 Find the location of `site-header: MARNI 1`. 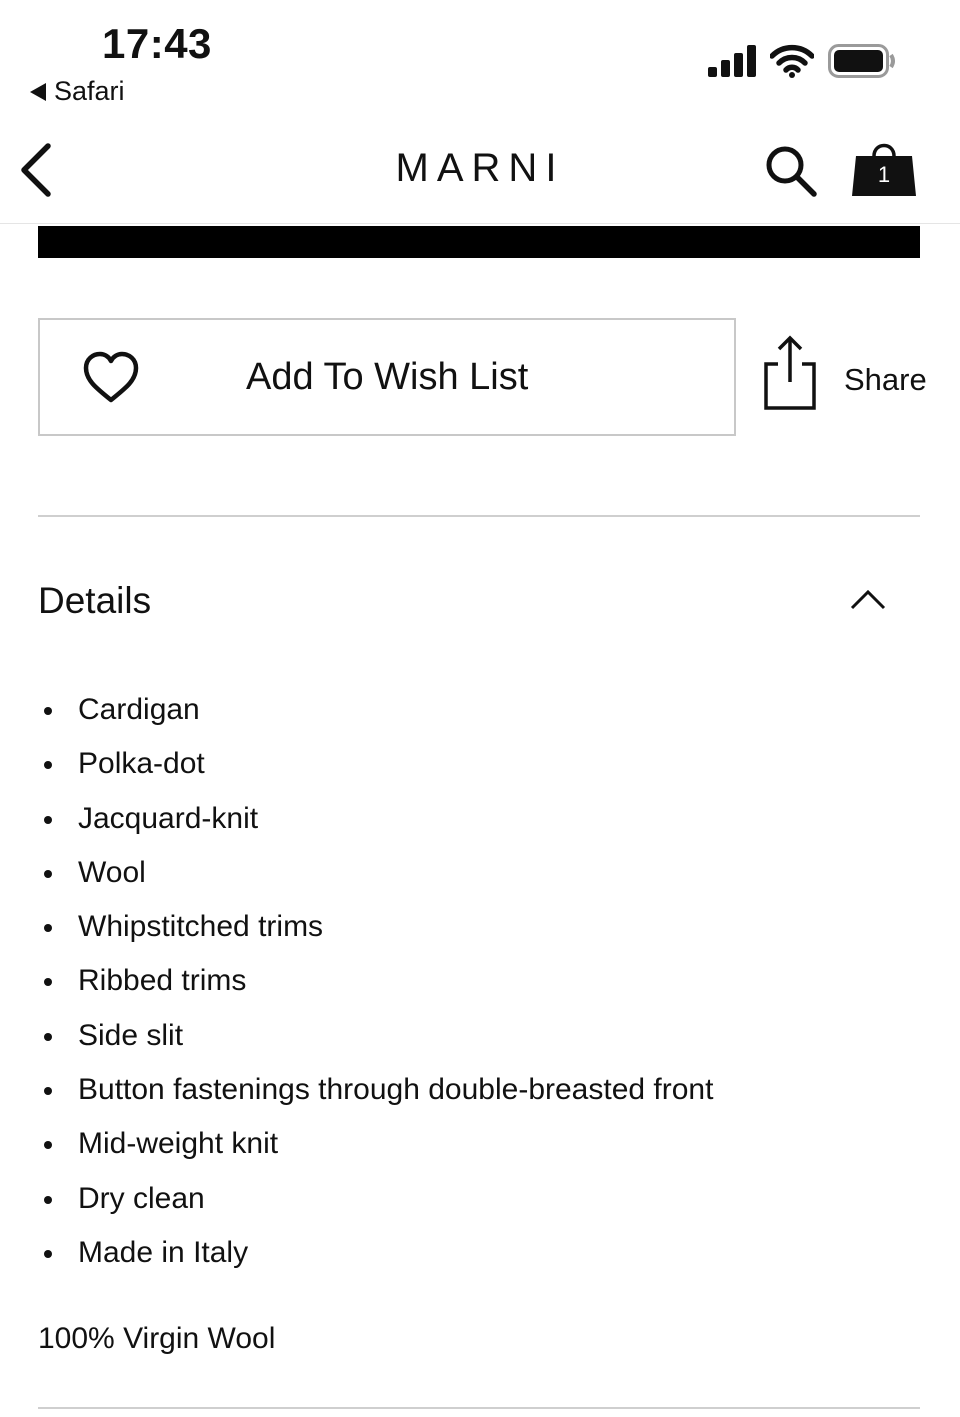

site-header: MARNI 1 is located at coordinates (480, 172).